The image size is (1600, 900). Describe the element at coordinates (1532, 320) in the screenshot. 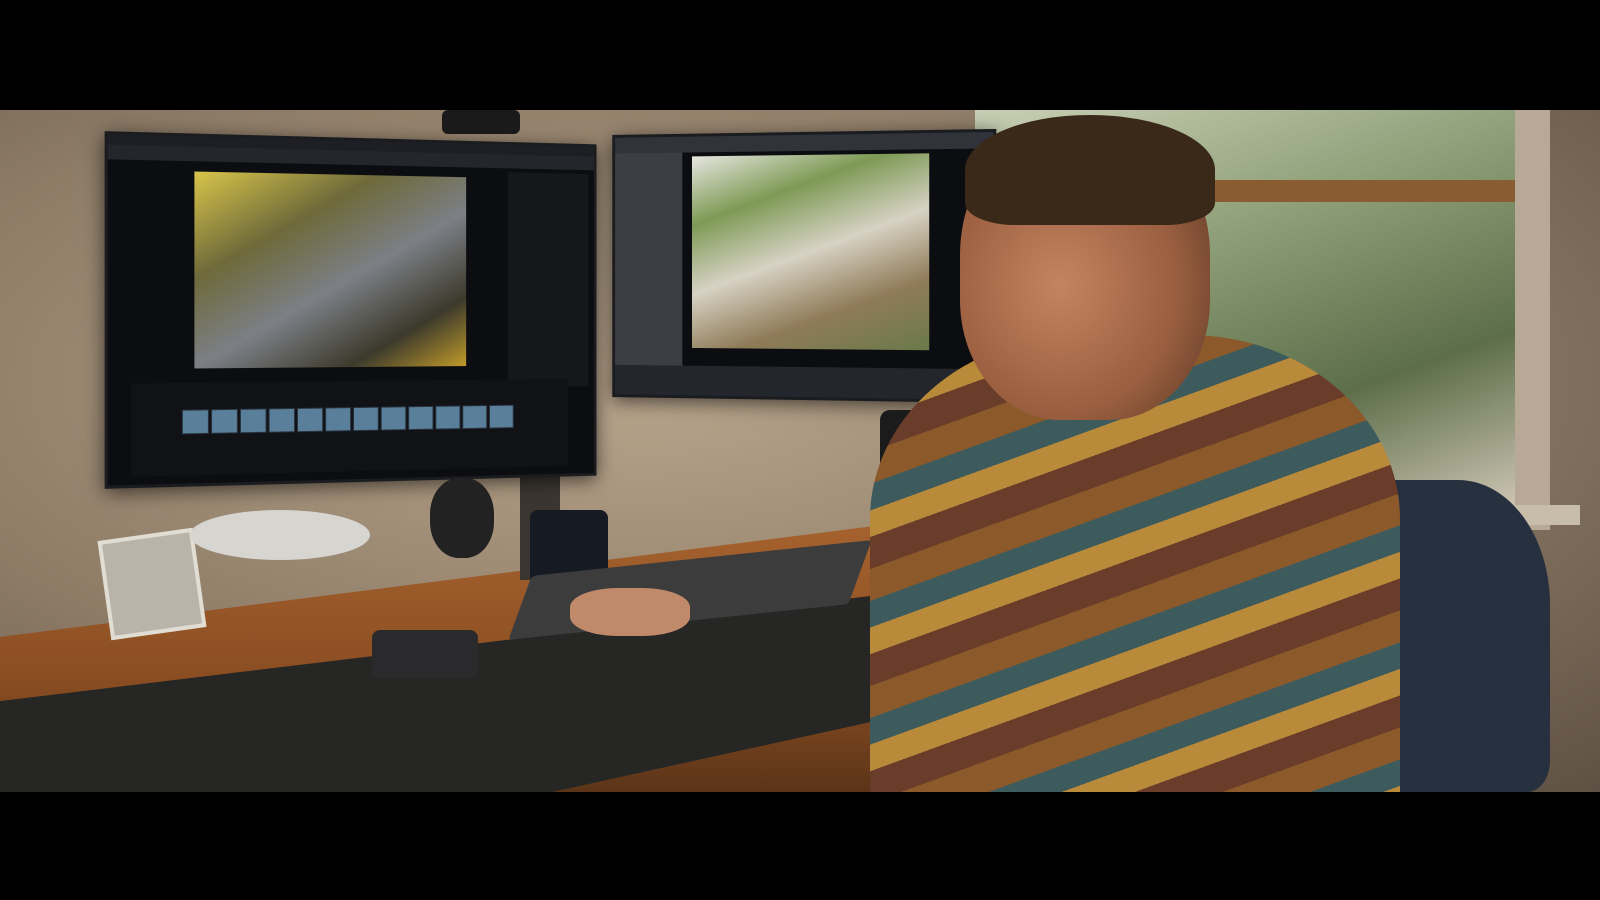

I see `window-frame-side` at that location.